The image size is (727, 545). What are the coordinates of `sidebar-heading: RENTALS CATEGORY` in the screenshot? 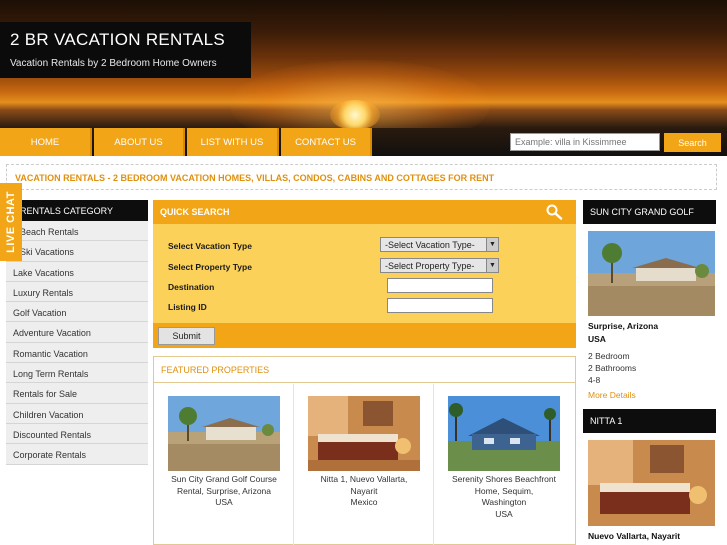 It's located at (77, 210).